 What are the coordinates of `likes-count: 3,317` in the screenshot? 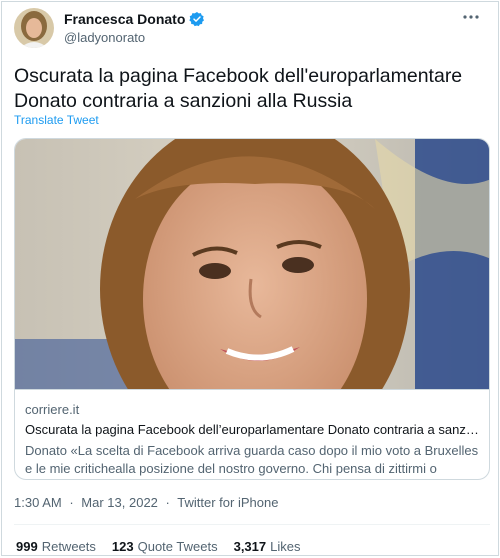 It's located at (250, 546).